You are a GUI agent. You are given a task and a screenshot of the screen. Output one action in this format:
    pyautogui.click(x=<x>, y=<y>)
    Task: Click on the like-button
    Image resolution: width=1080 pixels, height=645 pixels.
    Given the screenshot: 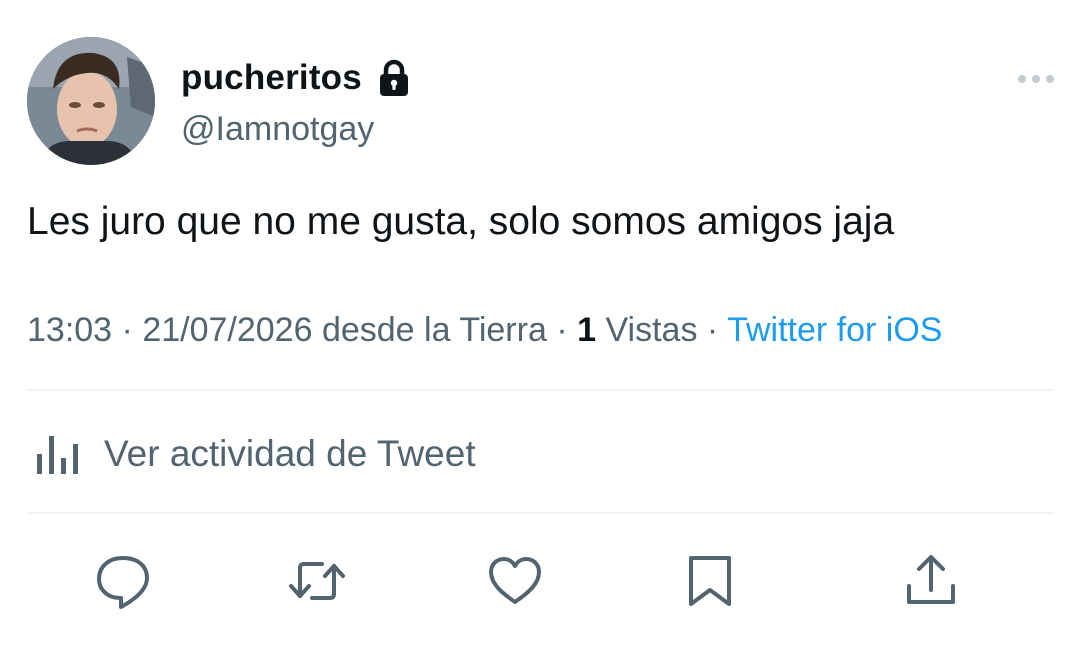 What is the action you would take?
    pyautogui.click(x=515, y=581)
    